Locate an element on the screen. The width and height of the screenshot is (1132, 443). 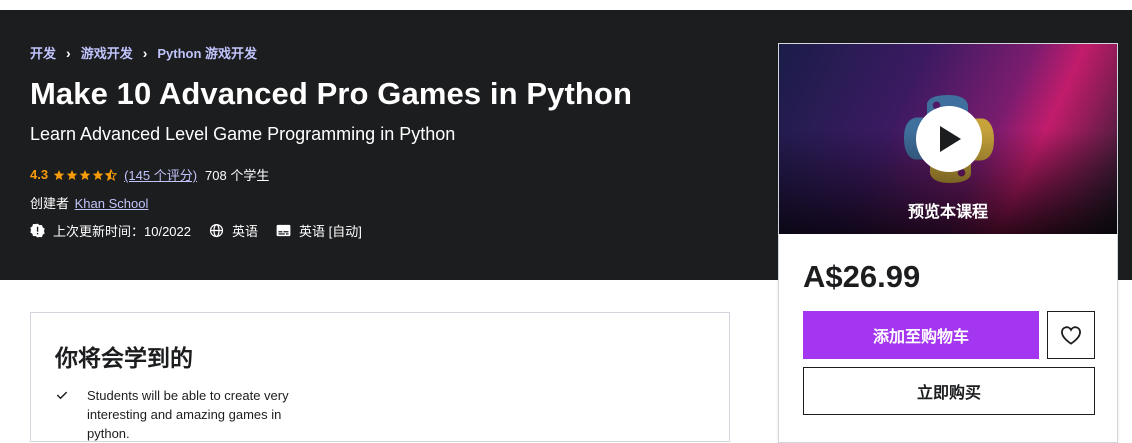
check-icon is located at coordinates (62, 395).